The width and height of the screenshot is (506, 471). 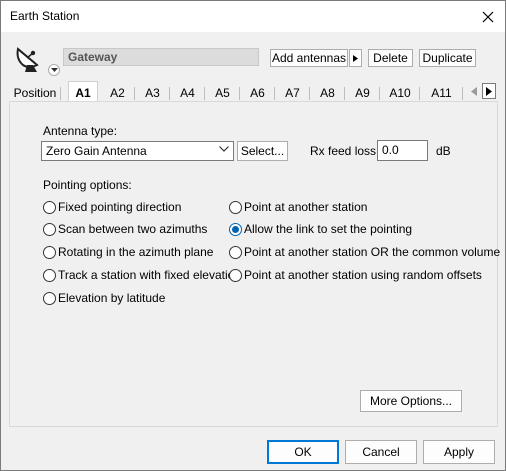 I want to click on tab-a5: A5, so click(x=222, y=93).